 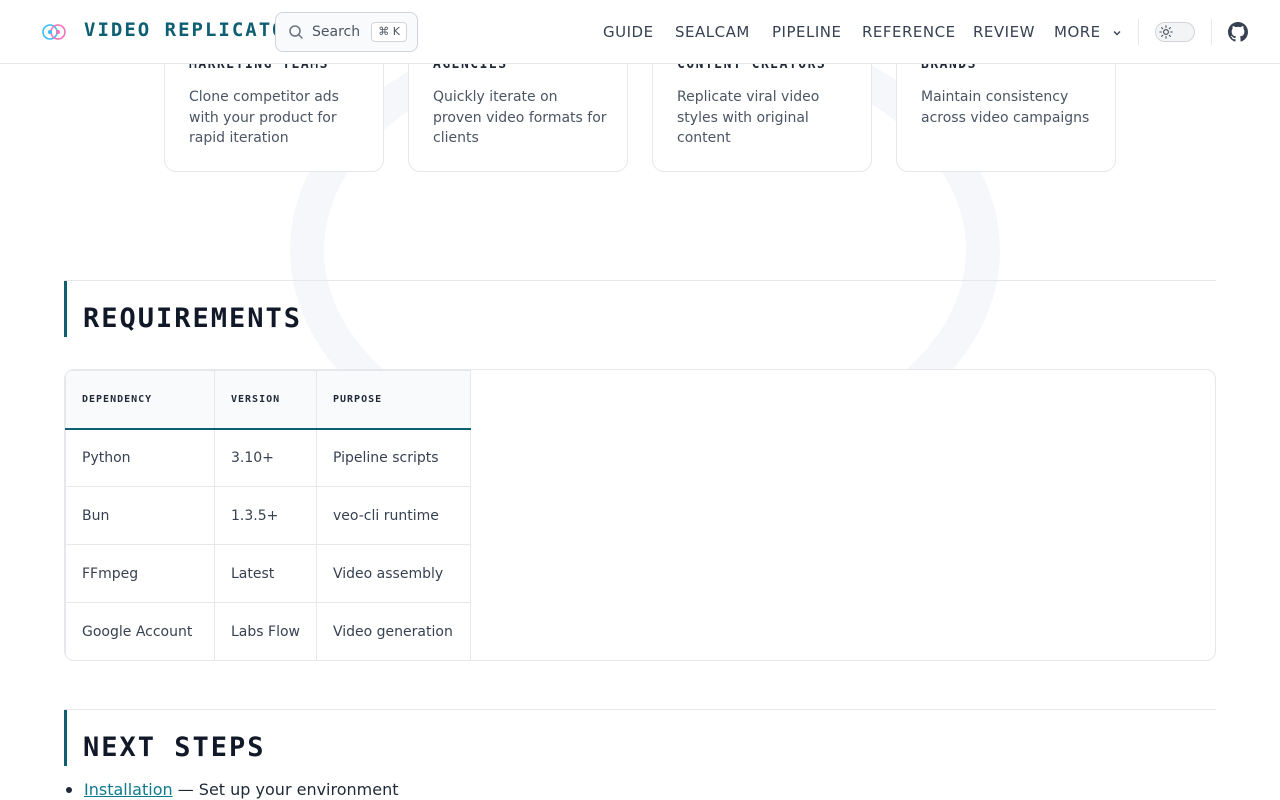 I want to click on table-row: Bun 1.3.5+ veo-cli runtime, so click(x=268, y=515).